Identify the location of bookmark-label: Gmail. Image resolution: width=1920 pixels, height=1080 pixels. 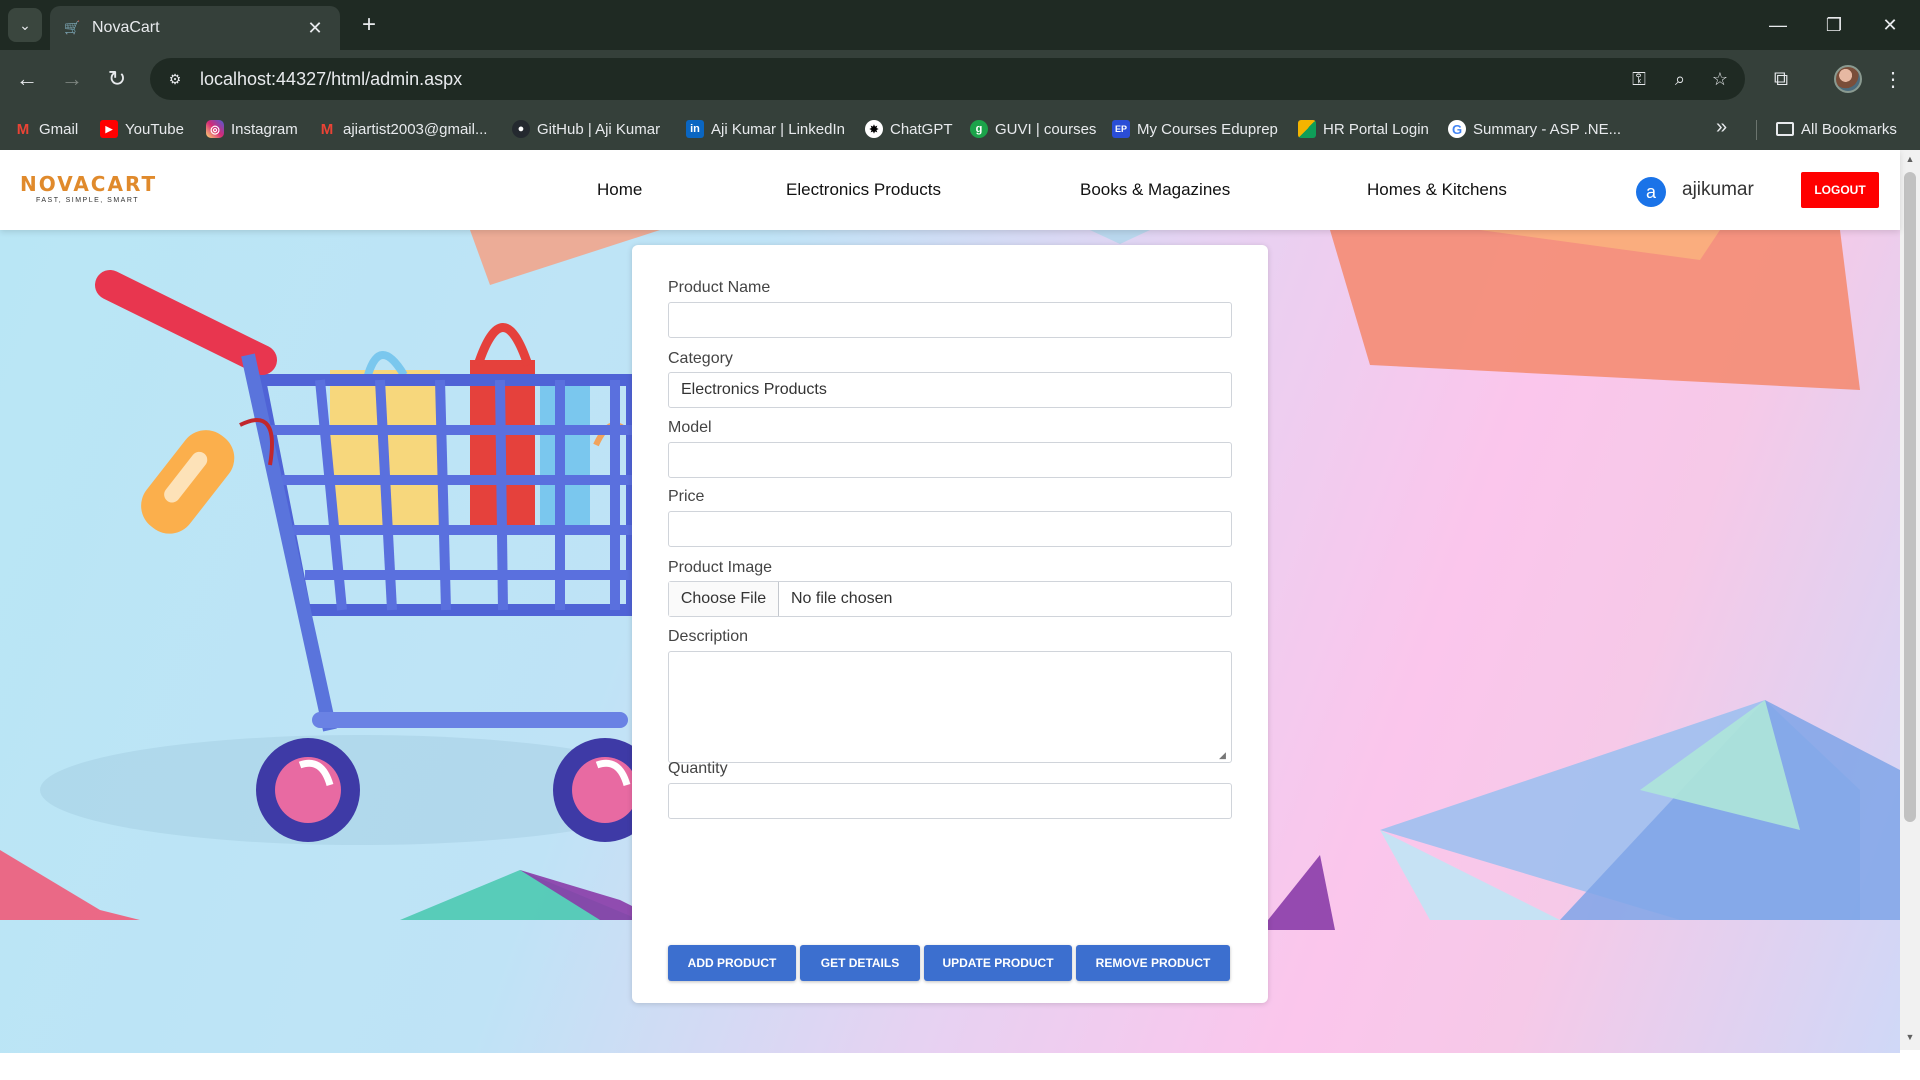
(59, 129).